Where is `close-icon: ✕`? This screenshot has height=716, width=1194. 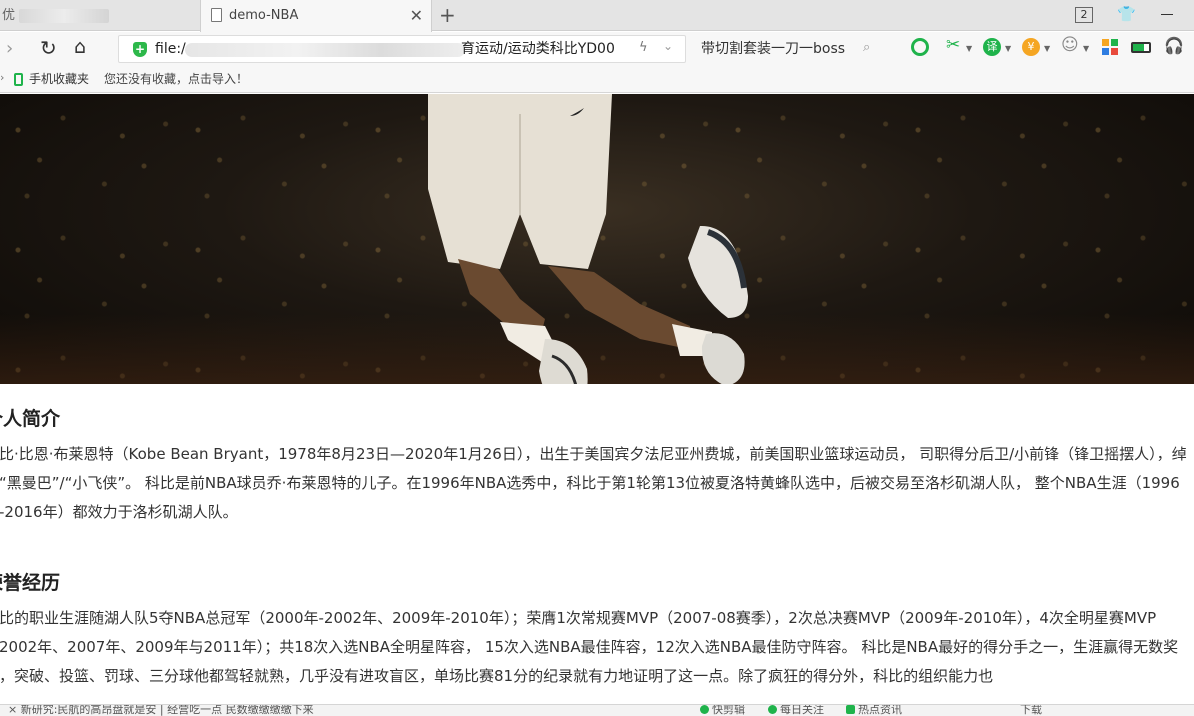 close-icon: ✕ is located at coordinates (416, 15).